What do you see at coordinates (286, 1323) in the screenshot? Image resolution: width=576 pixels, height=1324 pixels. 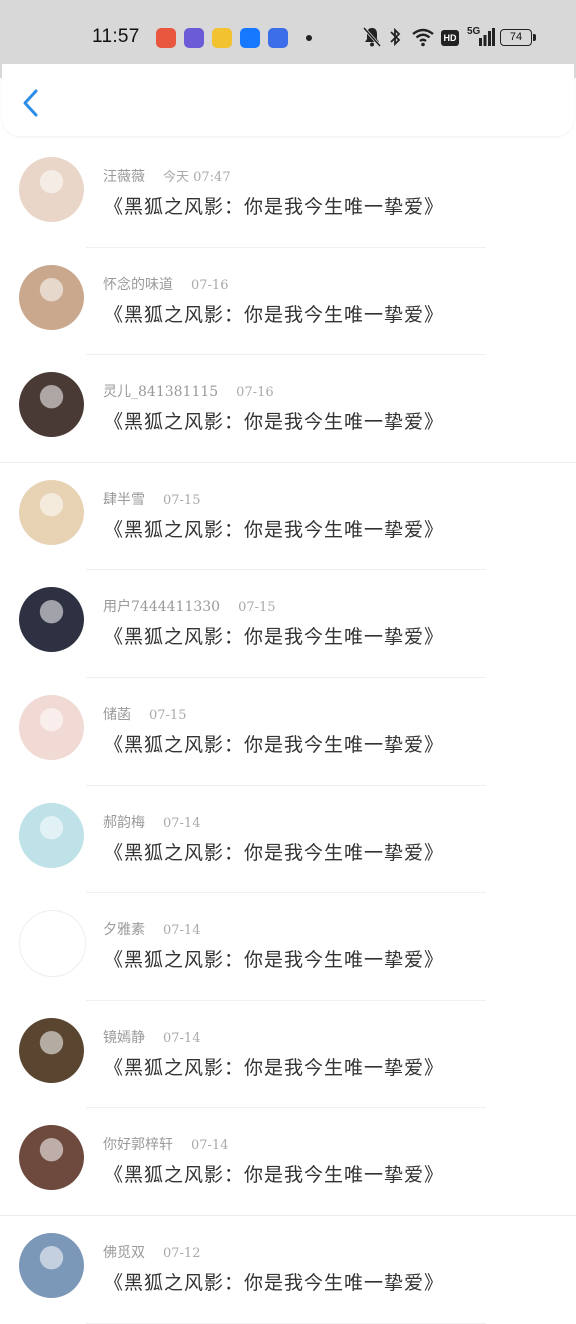 I see `divider` at bounding box center [286, 1323].